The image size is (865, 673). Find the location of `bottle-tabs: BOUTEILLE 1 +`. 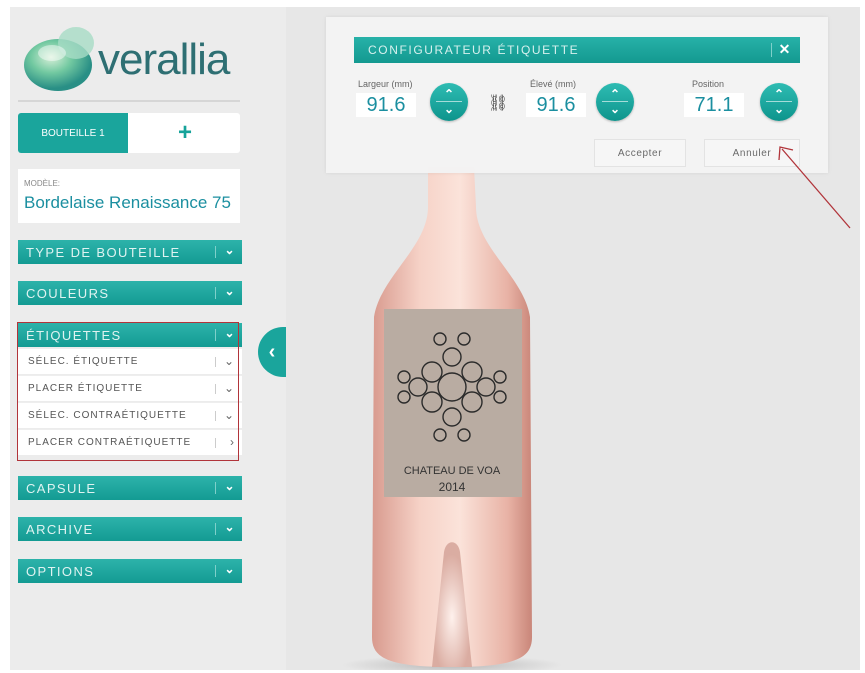

bottle-tabs: BOUTEILLE 1 + is located at coordinates (129, 133).